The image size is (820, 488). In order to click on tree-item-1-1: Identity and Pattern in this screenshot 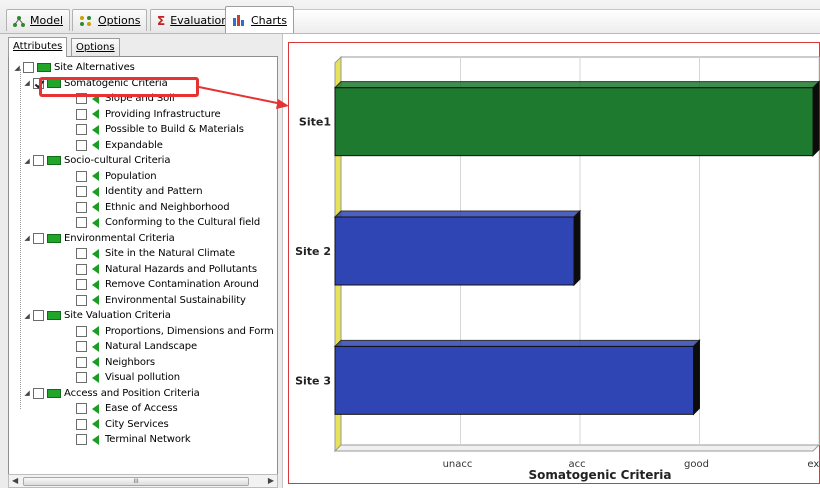, I will do `click(139, 191)`.